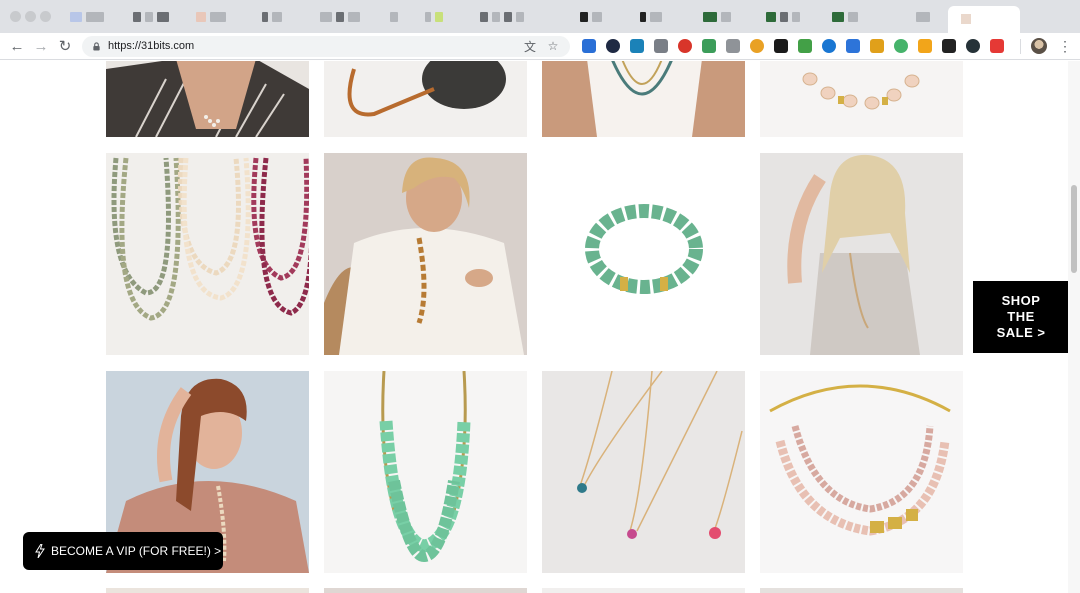  I want to click on translate-icon: 文, so click(530, 46).